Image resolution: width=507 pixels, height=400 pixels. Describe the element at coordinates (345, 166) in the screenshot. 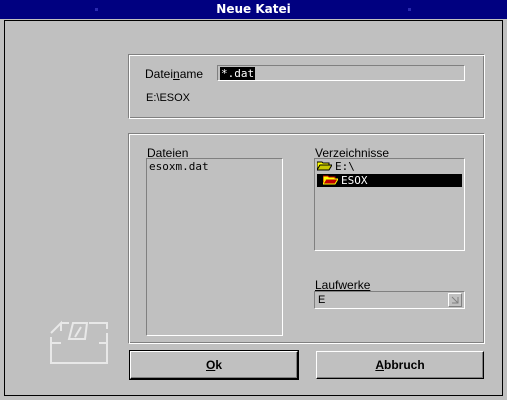

I see `directory-name: E:\` at that location.